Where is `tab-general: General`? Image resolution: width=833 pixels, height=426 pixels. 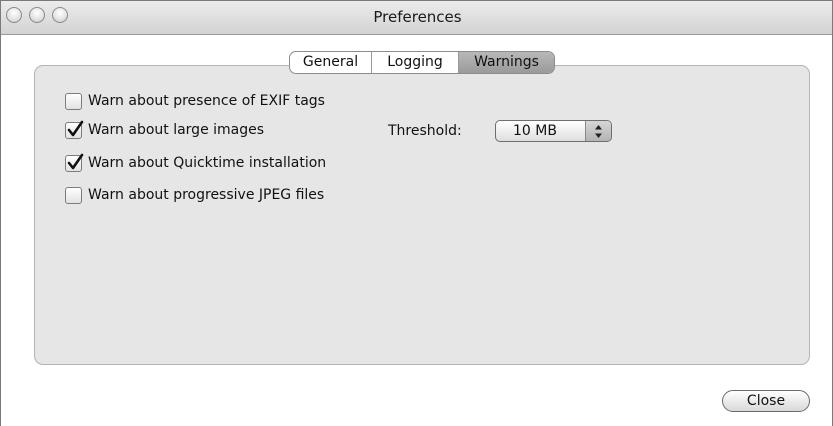
tab-general: General is located at coordinates (330, 62).